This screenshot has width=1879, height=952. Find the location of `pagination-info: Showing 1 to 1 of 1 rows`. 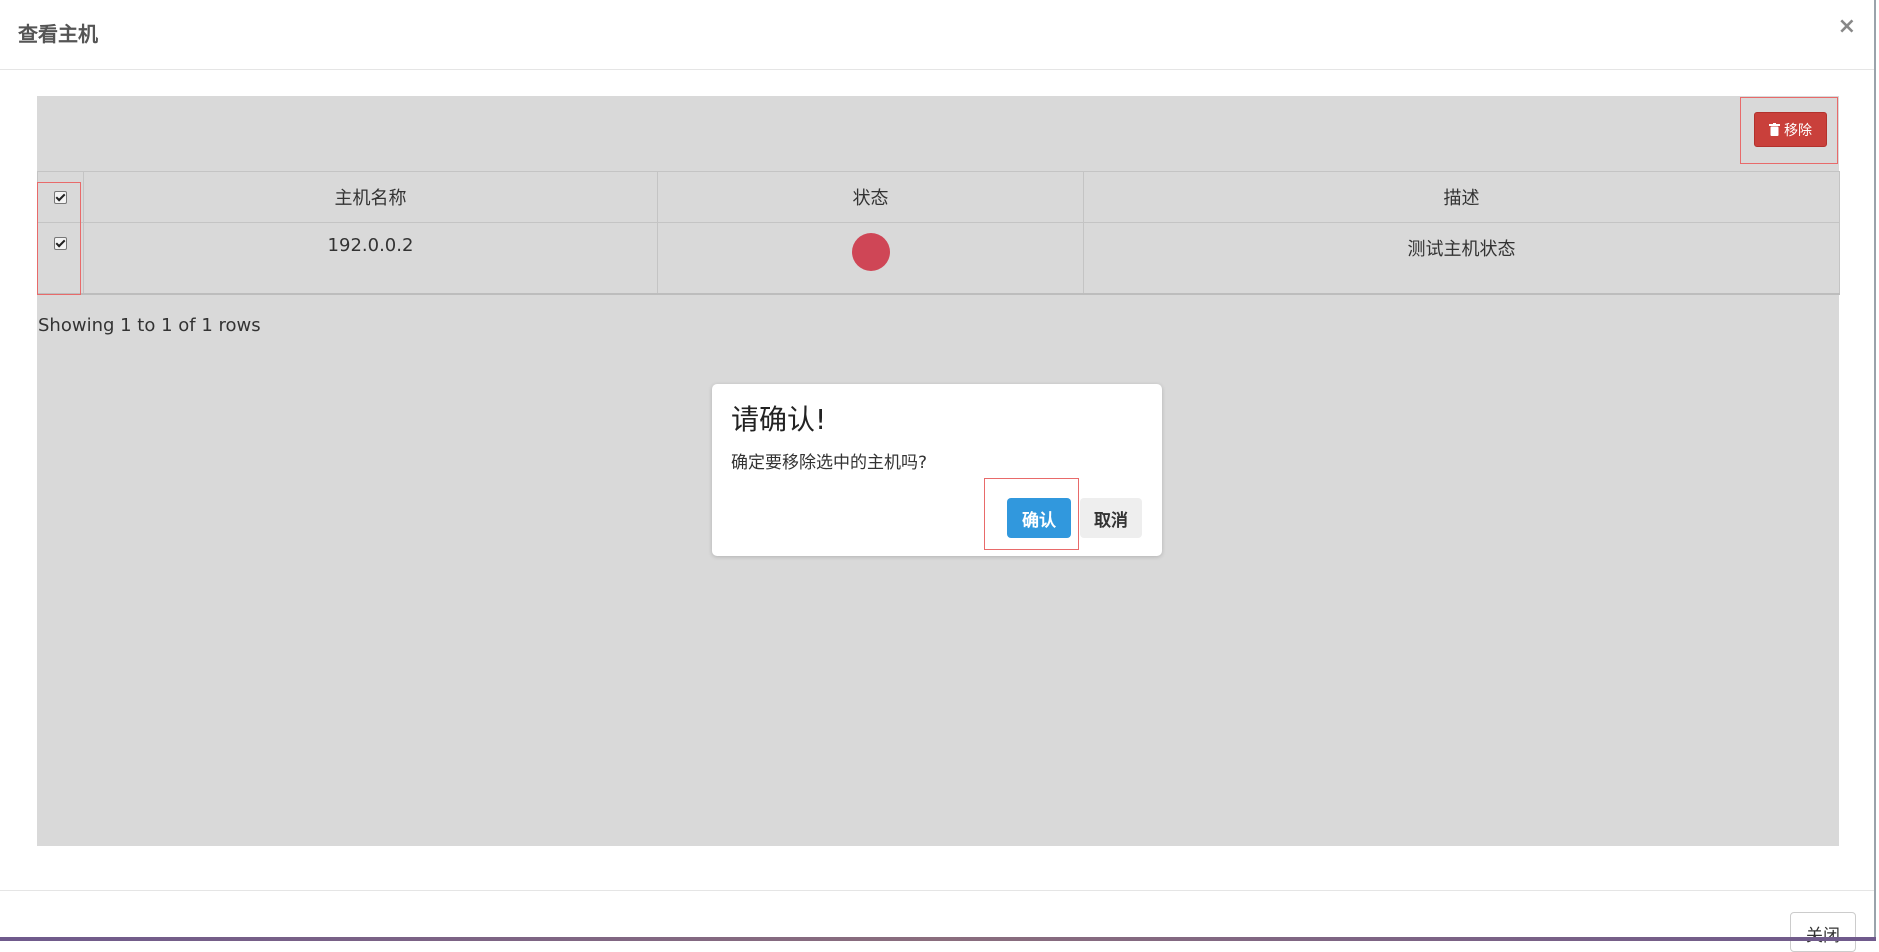

pagination-info: Showing 1 to 1 of 1 rows is located at coordinates (149, 325).